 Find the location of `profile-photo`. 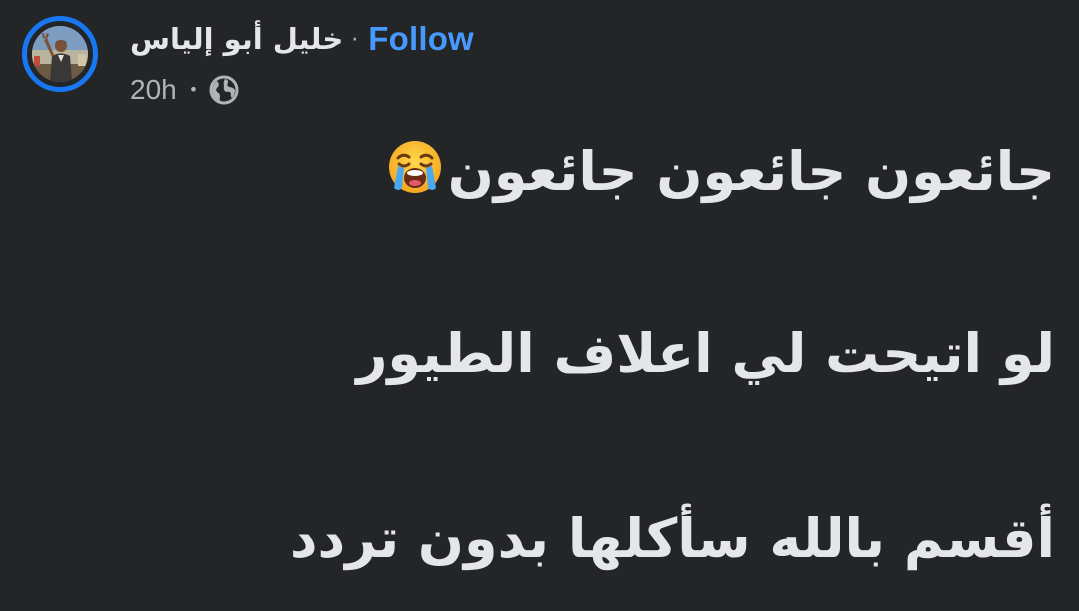

profile-photo is located at coordinates (60, 54).